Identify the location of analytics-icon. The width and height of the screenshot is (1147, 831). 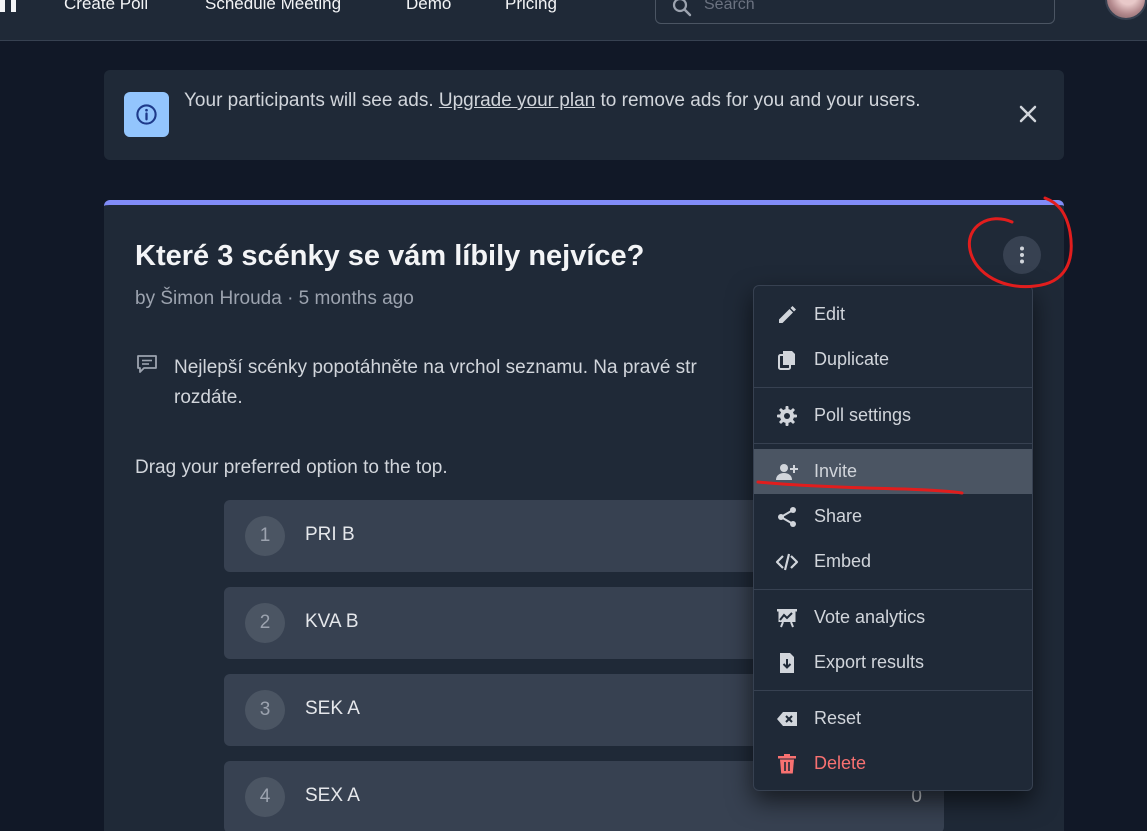
(787, 618).